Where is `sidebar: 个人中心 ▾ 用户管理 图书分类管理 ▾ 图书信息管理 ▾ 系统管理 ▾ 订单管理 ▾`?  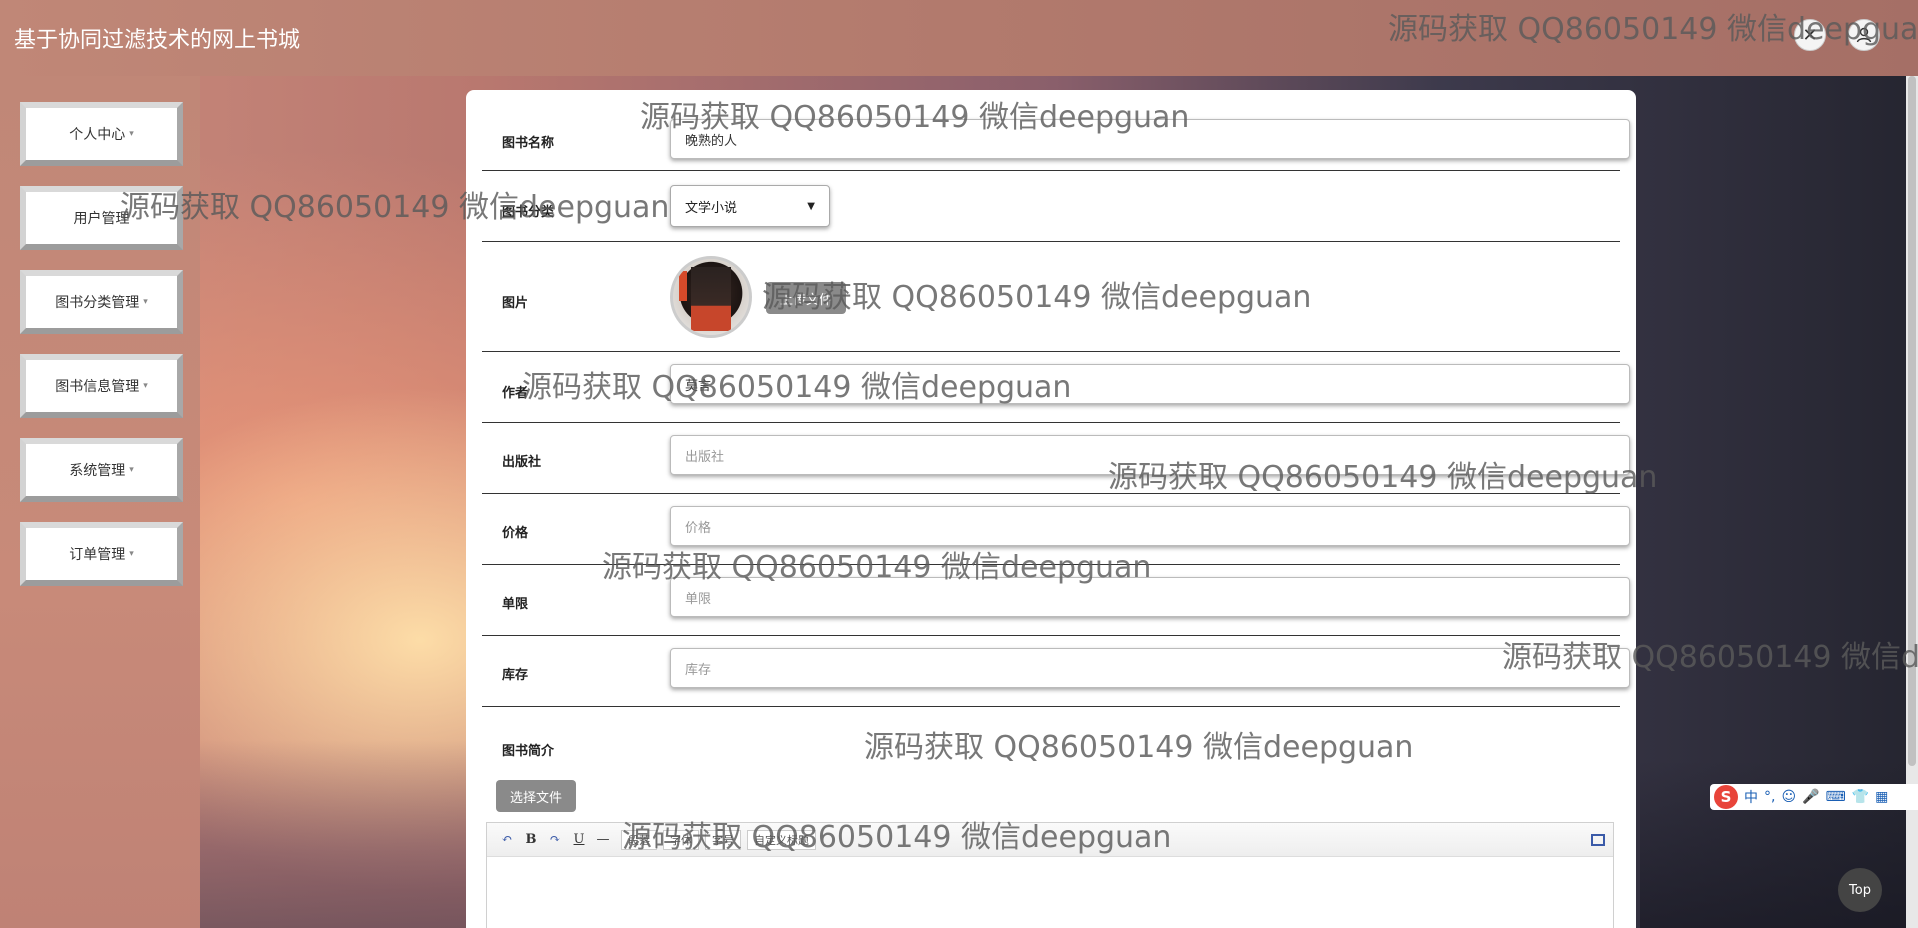 sidebar: 个人中心 ▾ 用户管理 图书分类管理 ▾ 图书信息管理 ▾ 系统管理 ▾ 订单管理 ▾ is located at coordinates (100, 502).